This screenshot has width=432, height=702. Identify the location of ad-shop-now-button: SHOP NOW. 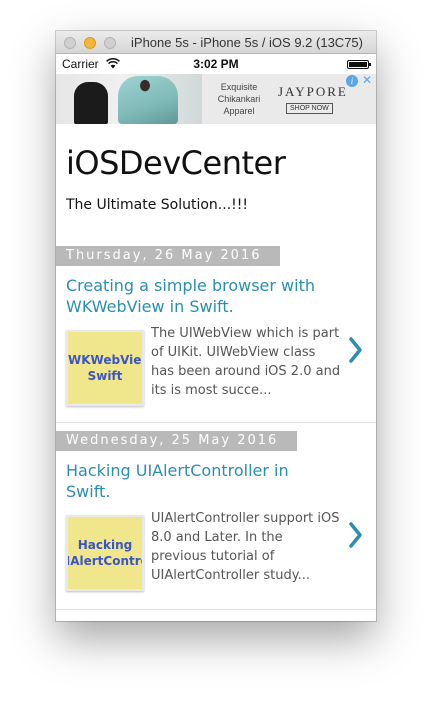
(309, 108).